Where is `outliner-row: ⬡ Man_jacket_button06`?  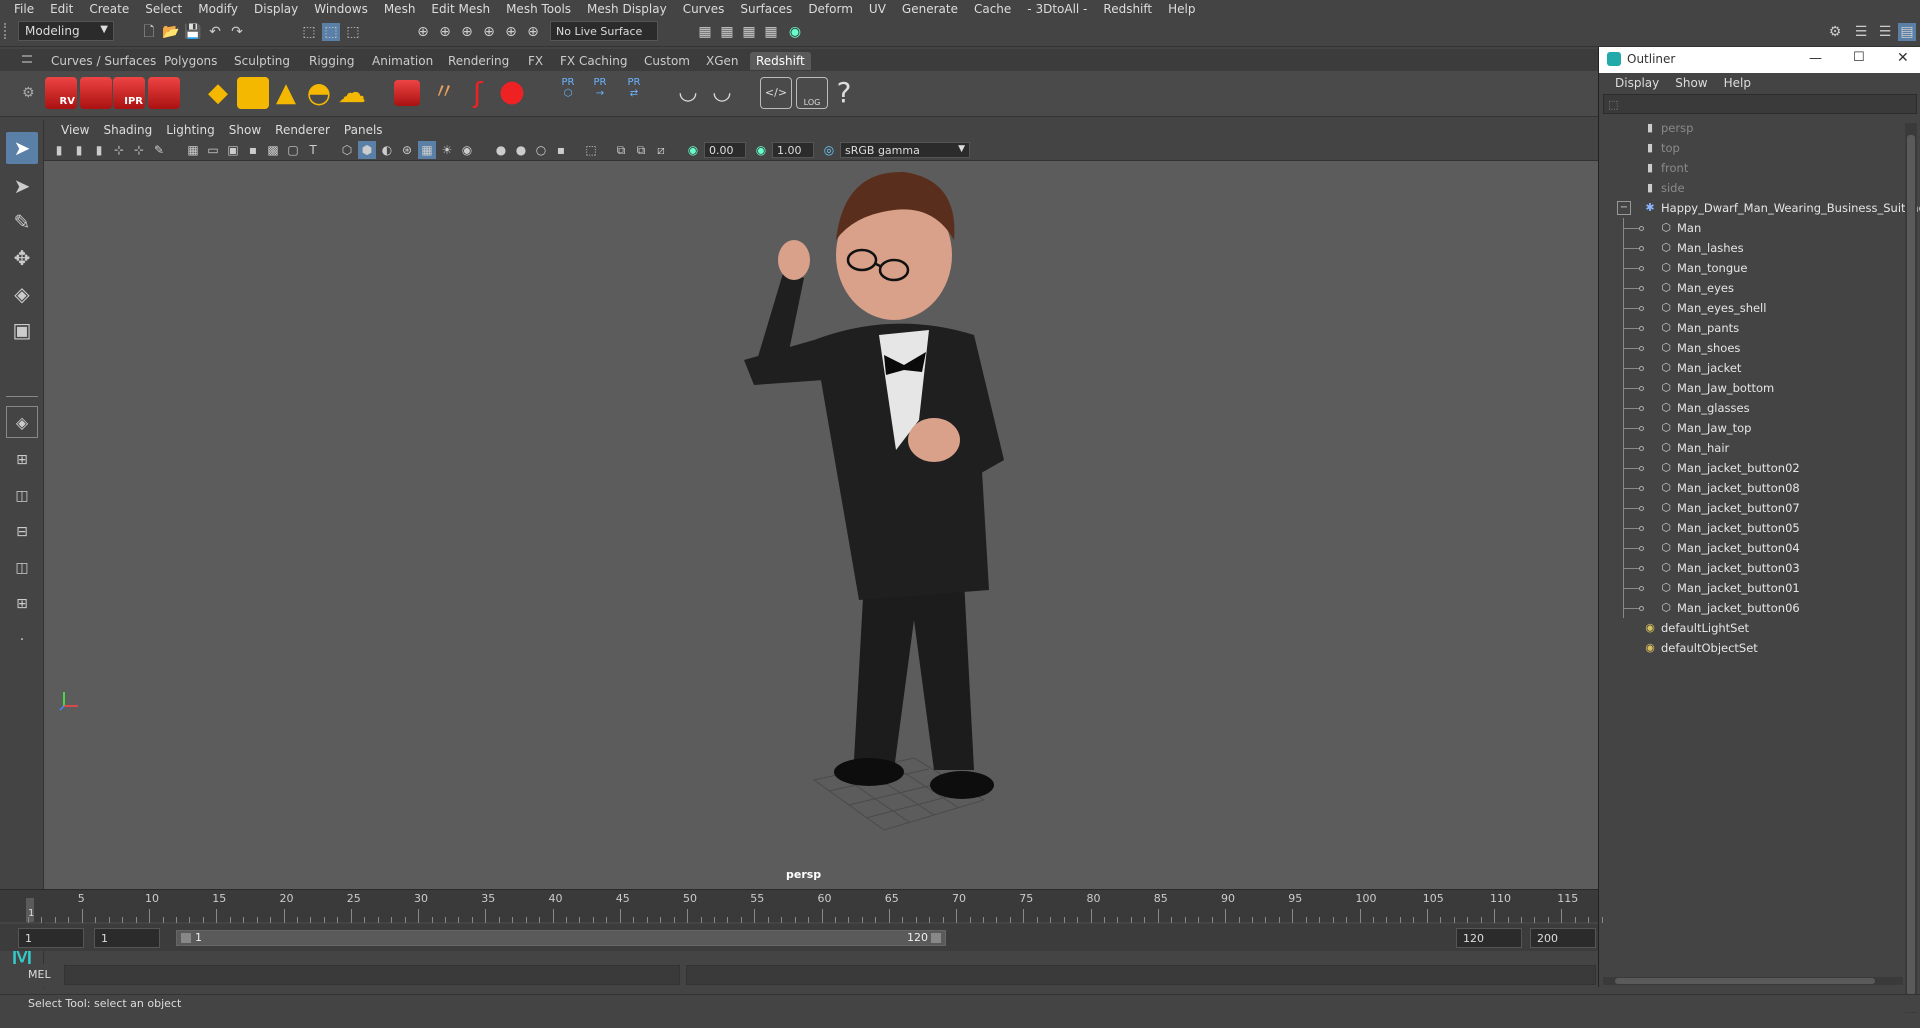
outliner-row: ⬡ Man_jacket_button06 is located at coordinates (1756, 608).